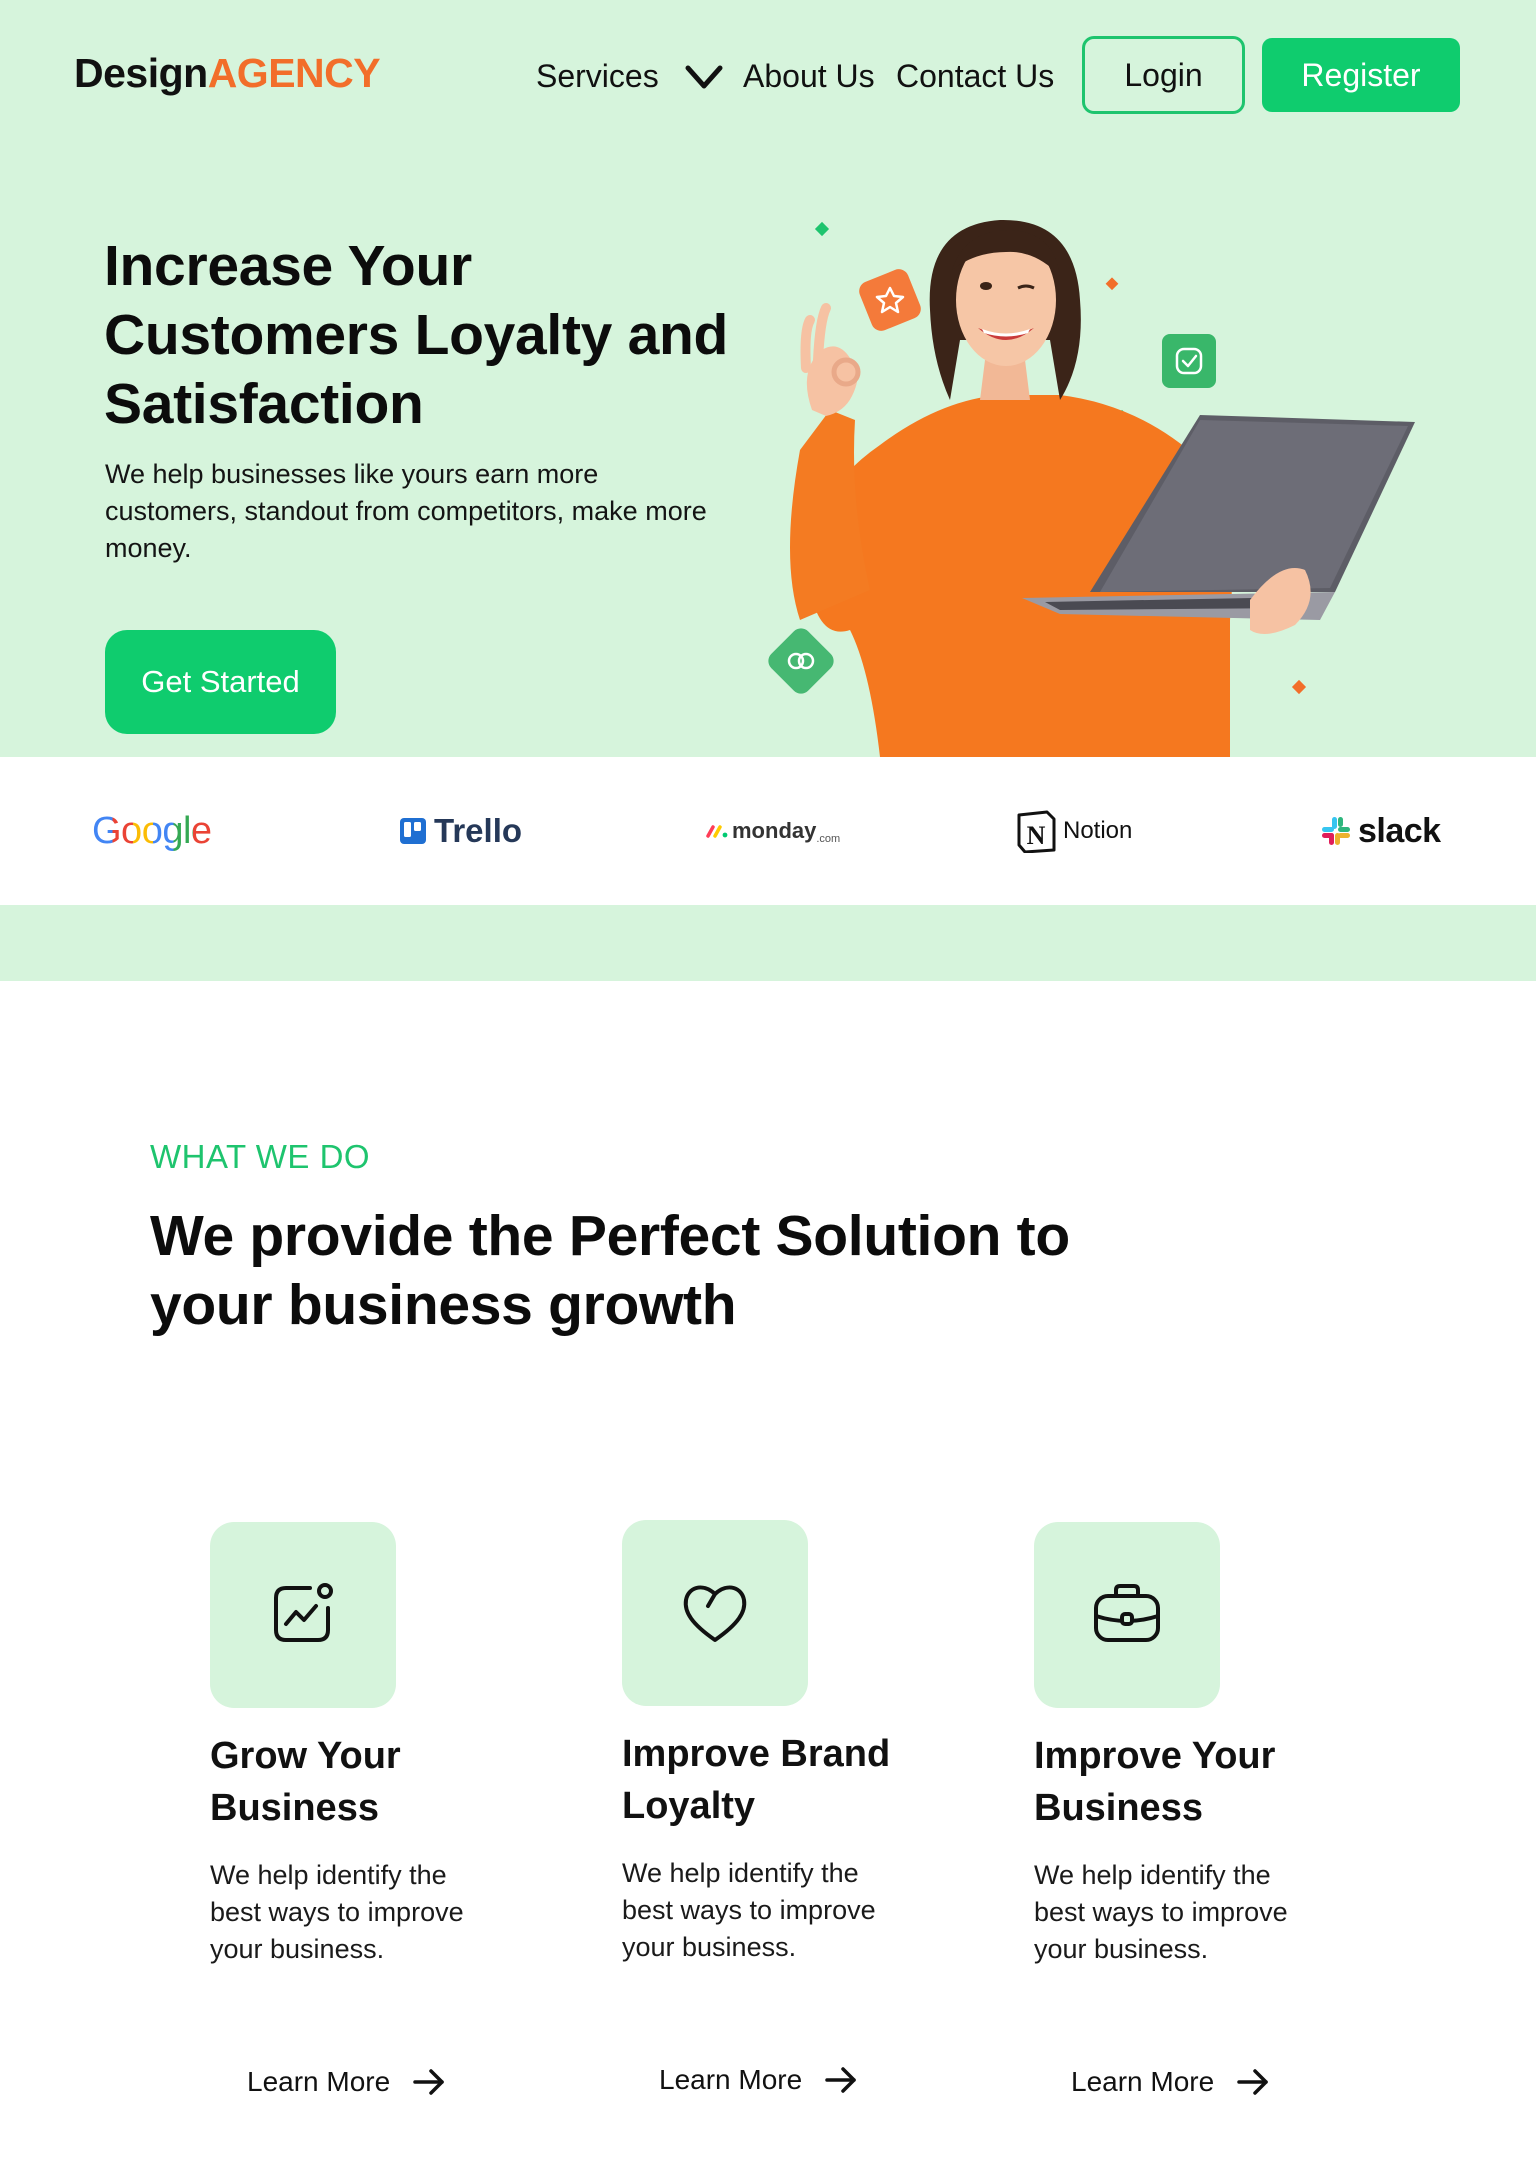 Image resolution: width=1536 pixels, height=2162 pixels. What do you see at coordinates (220, 682) in the screenshot?
I see `get-started-button: Get Started` at bounding box center [220, 682].